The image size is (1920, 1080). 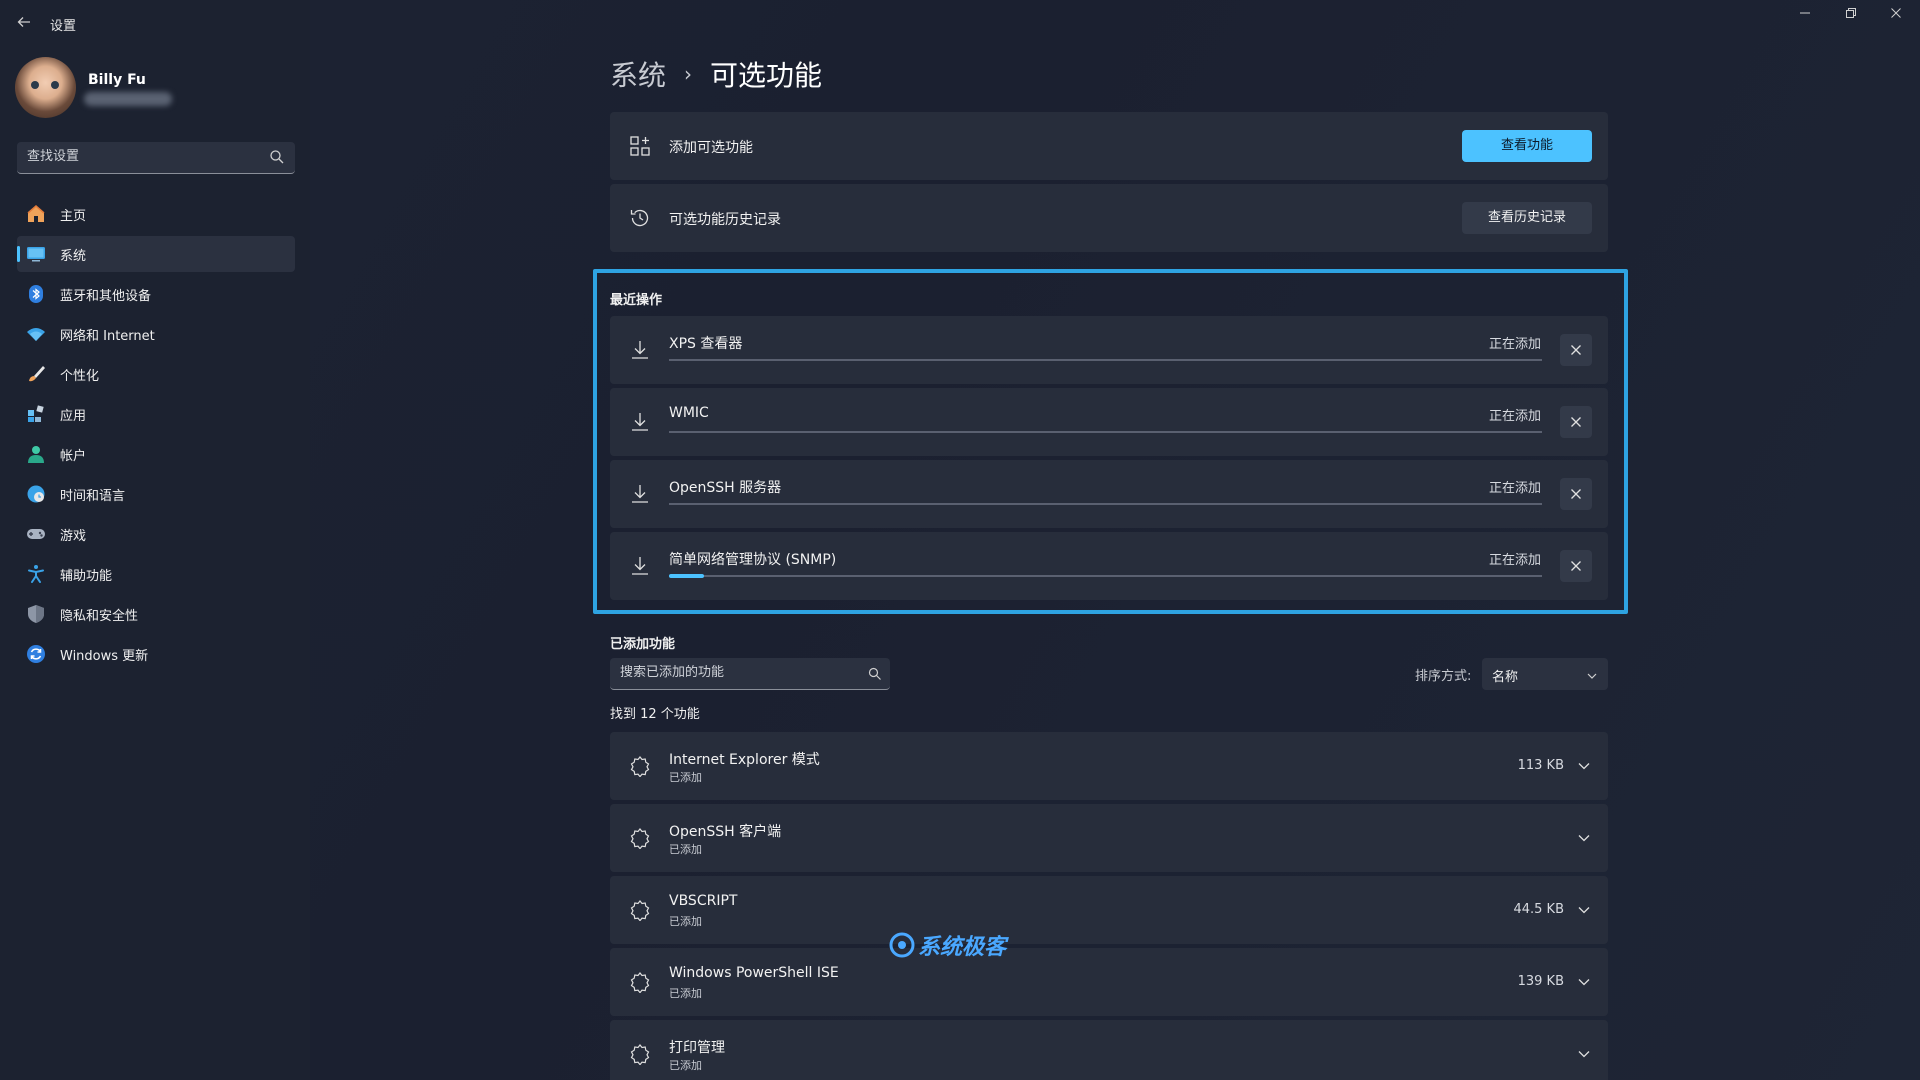 I want to click on list-item: 打印管理 已添加, so click(x=1109, y=1050).